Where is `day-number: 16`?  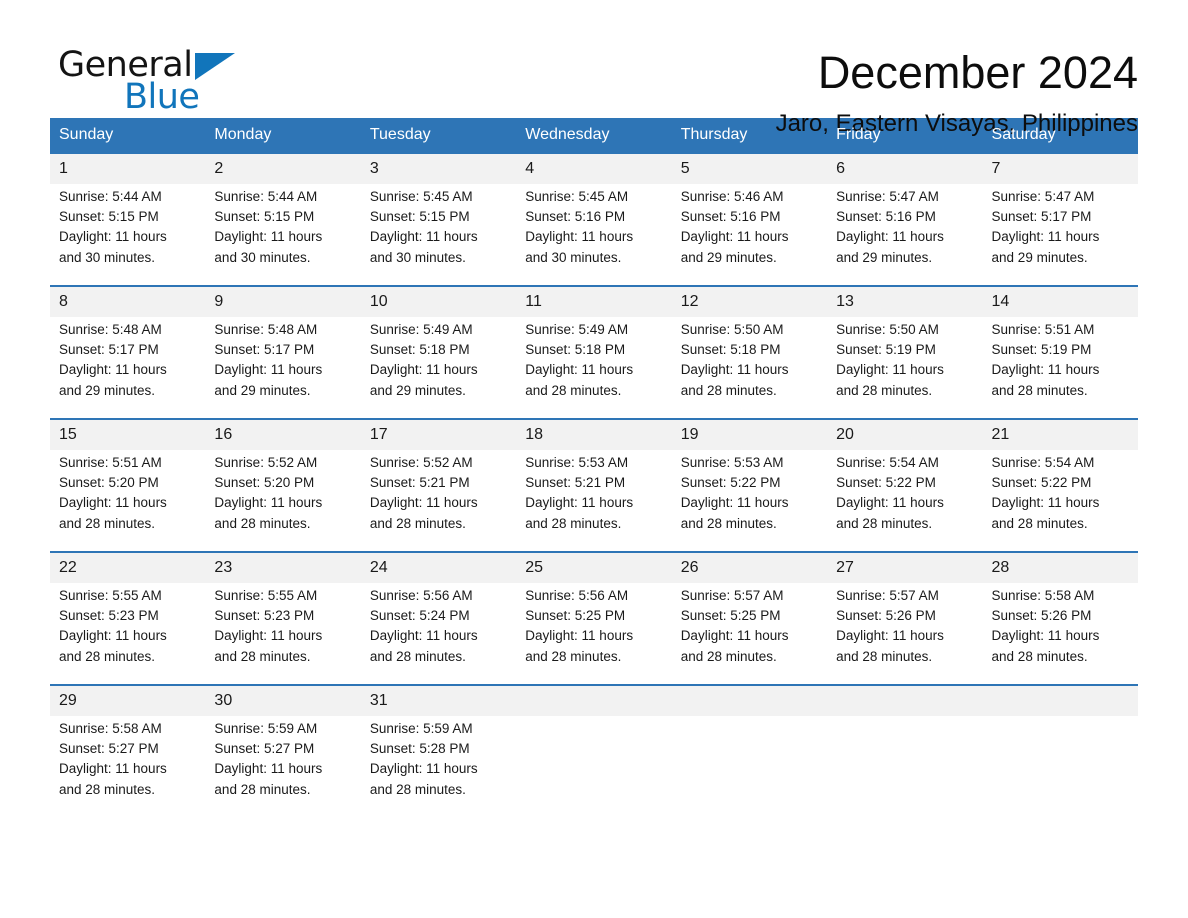
day-number: 16 is located at coordinates (283, 435).